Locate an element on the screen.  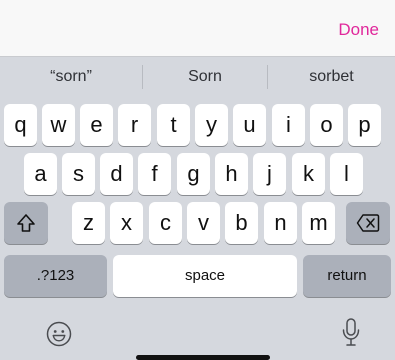
done-button: Done is located at coordinates (358, 30).